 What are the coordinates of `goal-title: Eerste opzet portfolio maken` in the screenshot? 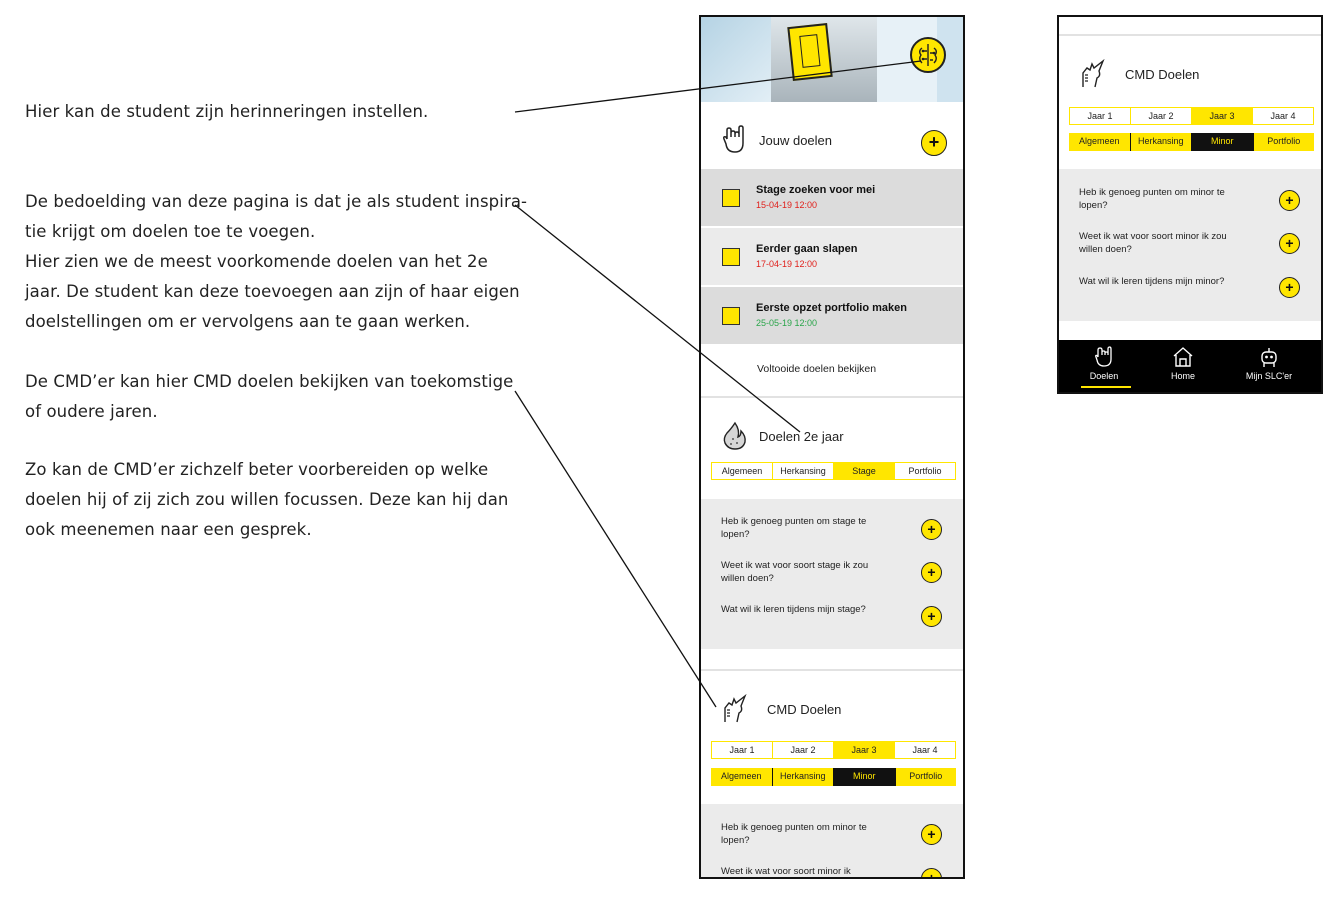 It's located at (831, 308).